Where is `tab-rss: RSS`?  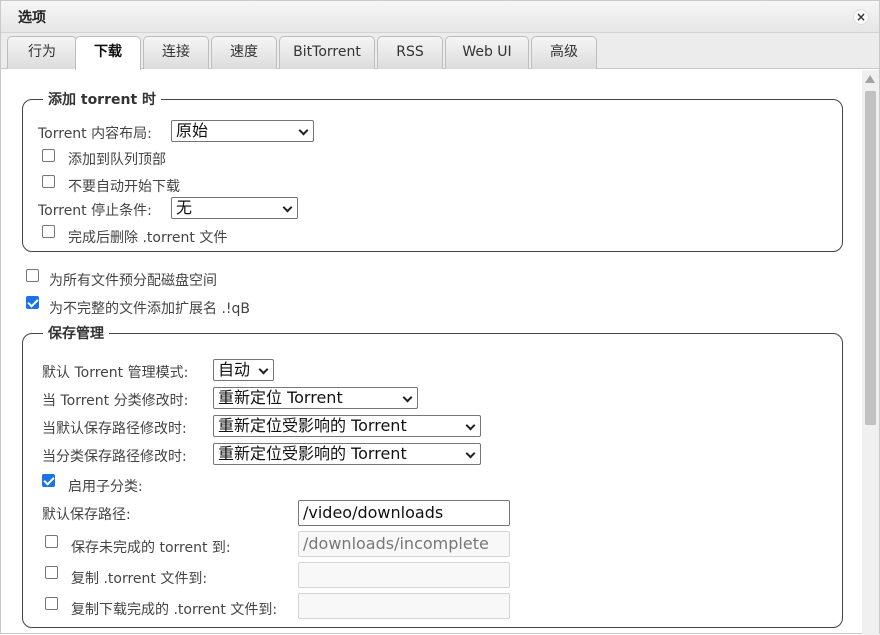 tab-rss: RSS is located at coordinates (410, 52).